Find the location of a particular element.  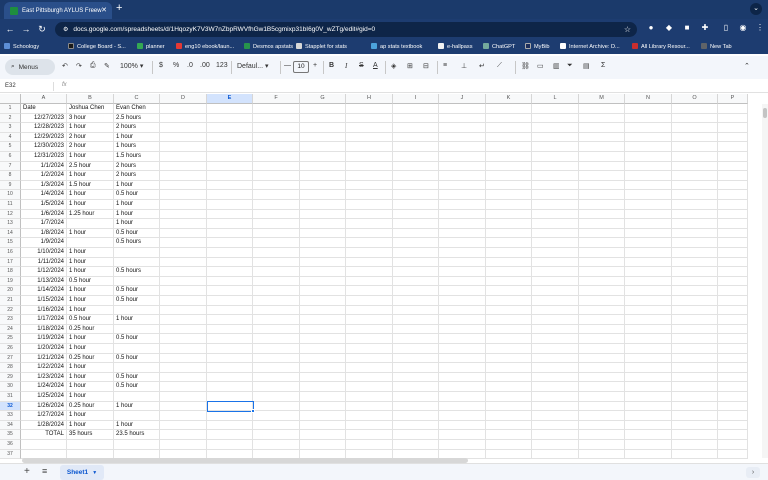

cell-h10 is located at coordinates (369, 195).